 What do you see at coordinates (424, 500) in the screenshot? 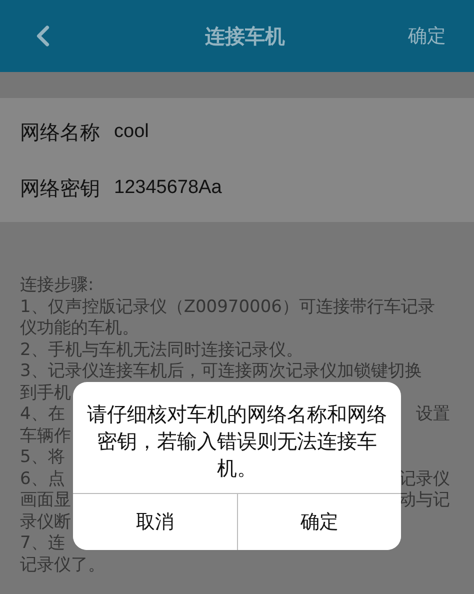
I see `step-text: 动与记` at bounding box center [424, 500].